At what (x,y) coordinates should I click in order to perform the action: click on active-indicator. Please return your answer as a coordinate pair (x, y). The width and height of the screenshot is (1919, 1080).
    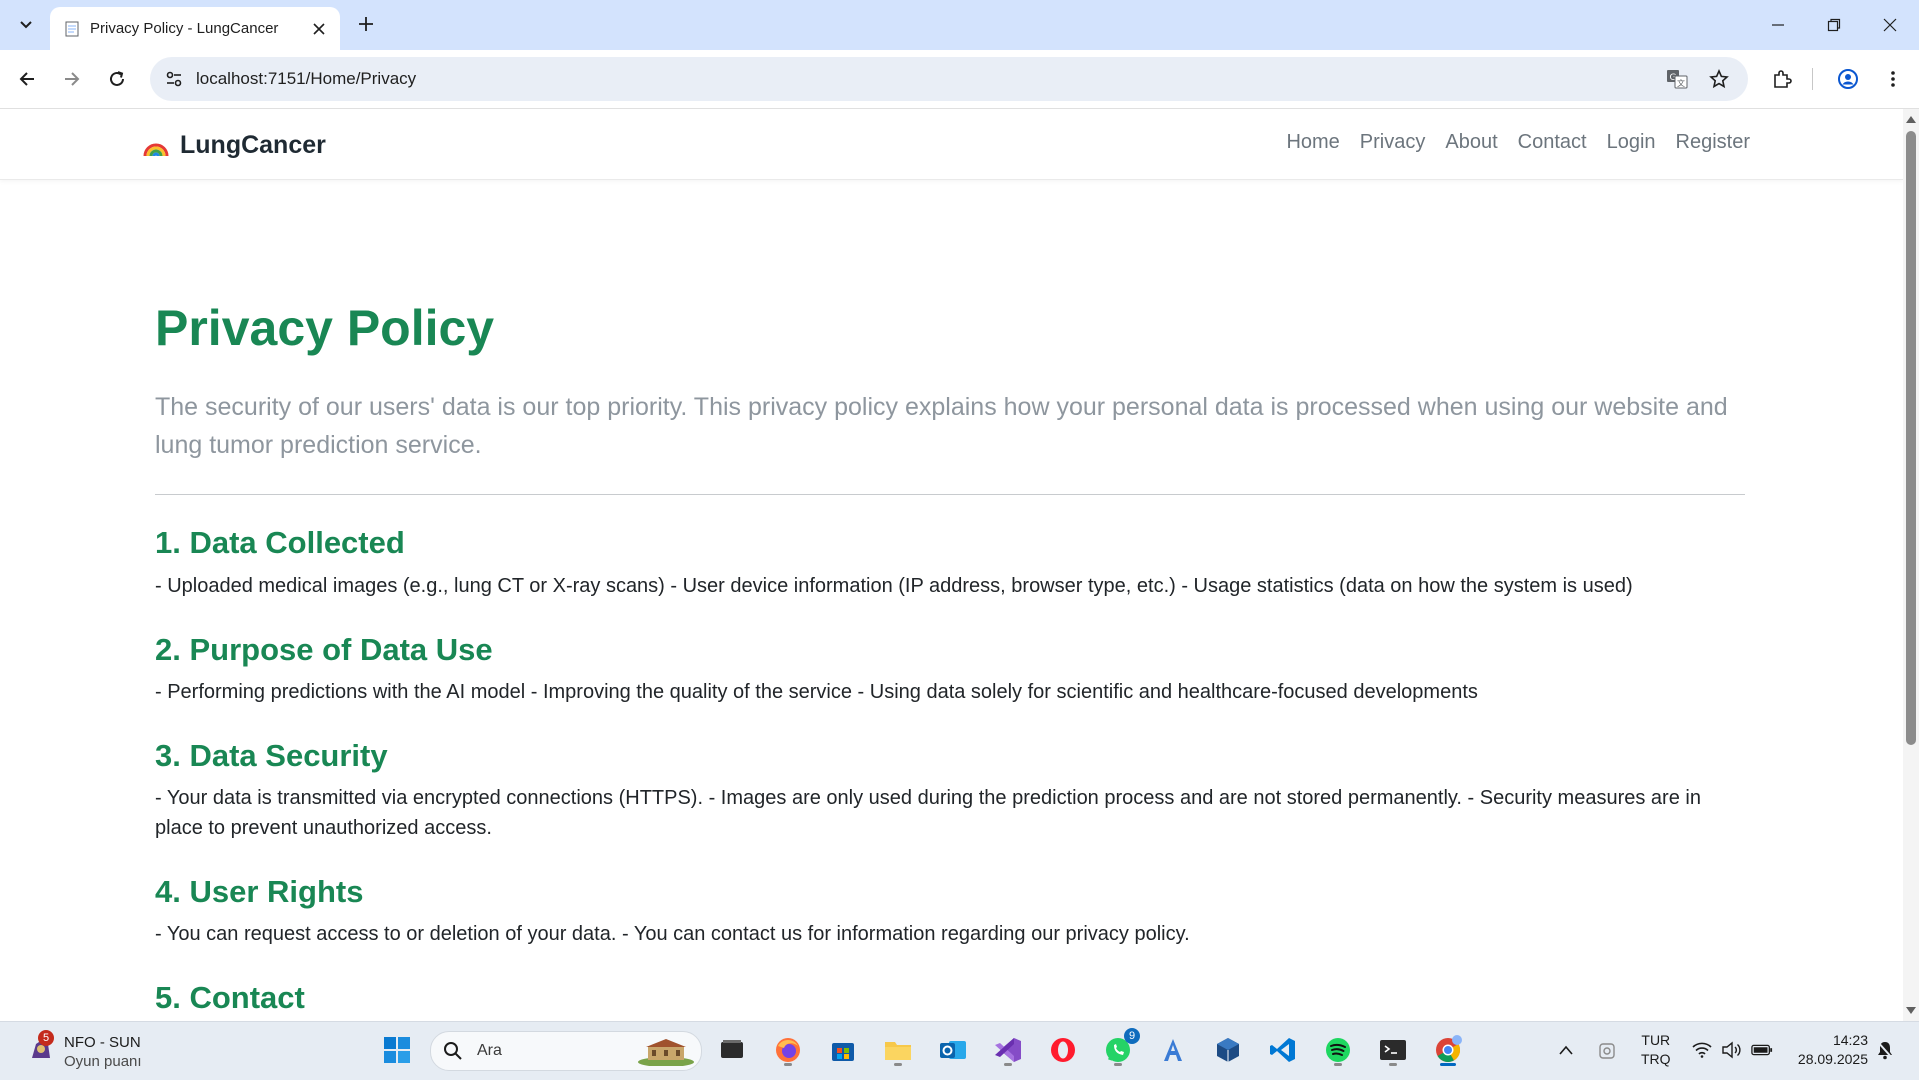
    Looking at the image, I should click on (1448, 1064).